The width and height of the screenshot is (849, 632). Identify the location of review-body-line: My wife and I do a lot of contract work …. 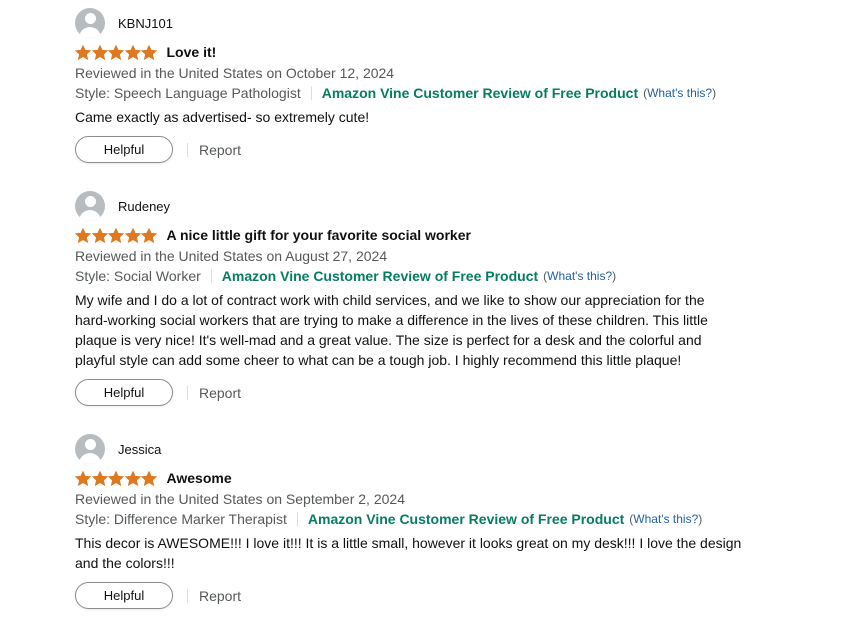
(390, 300).